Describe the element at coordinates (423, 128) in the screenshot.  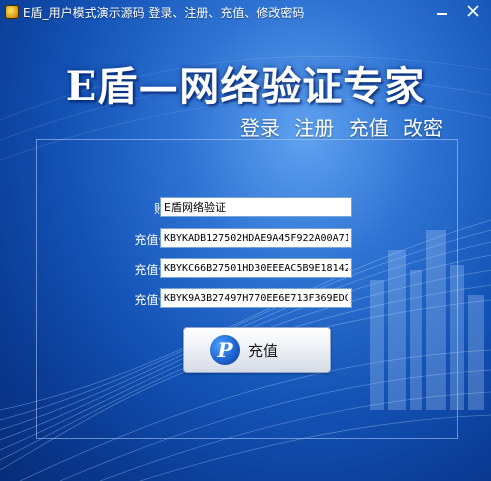
I see `nav-change-password: 改密` at that location.